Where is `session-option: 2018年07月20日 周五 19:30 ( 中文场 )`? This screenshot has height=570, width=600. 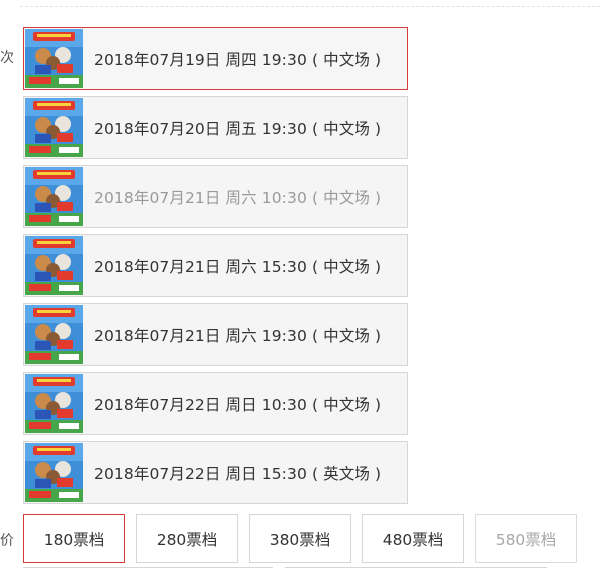
session-option: 2018年07月20日 周五 19:30 ( 中文场 ) is located at coordinates (215, 127).